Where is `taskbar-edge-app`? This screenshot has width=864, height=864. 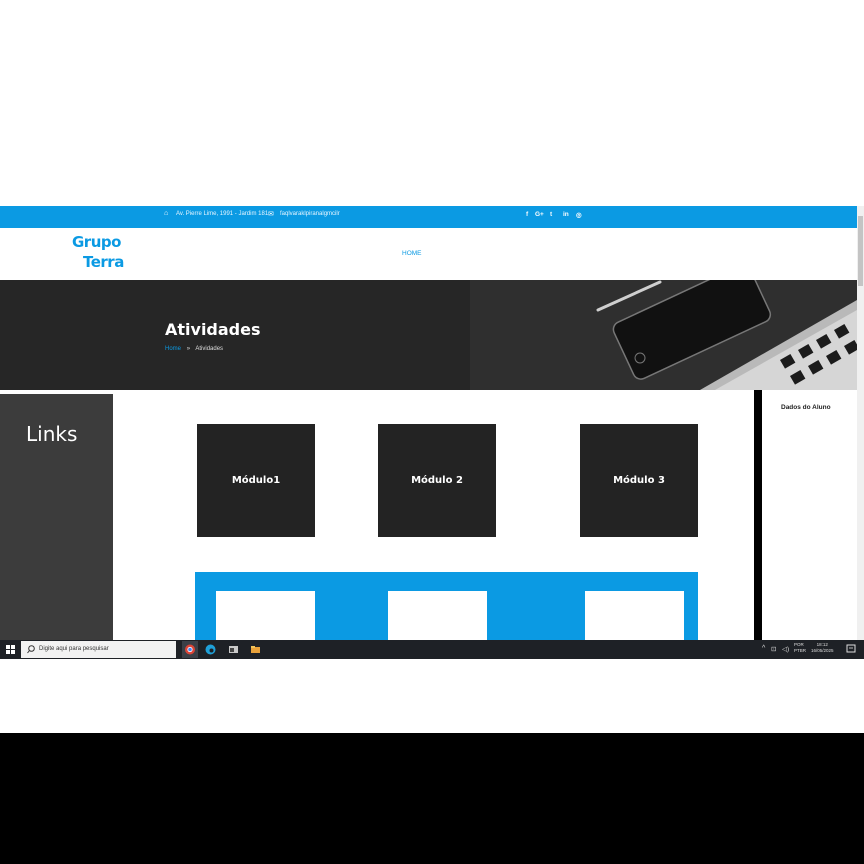 taskbar-edge-app is located at coordinates (210, 649).